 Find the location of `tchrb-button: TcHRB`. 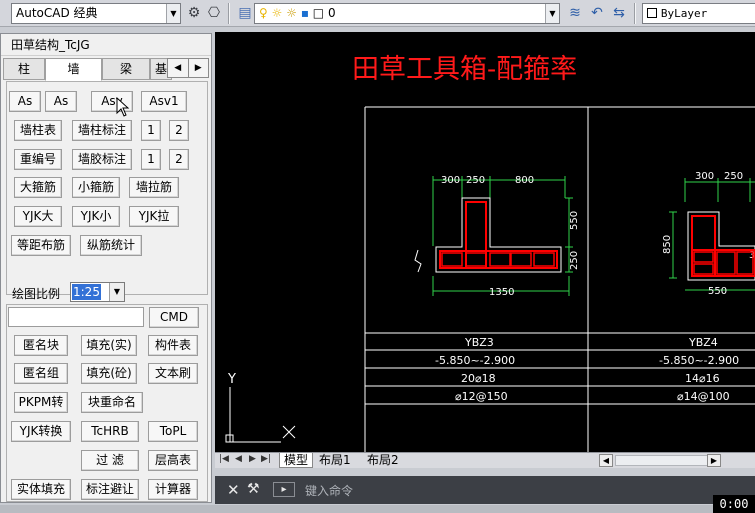

tchrb-button: TcHRB is located at coordinates (110, 431).